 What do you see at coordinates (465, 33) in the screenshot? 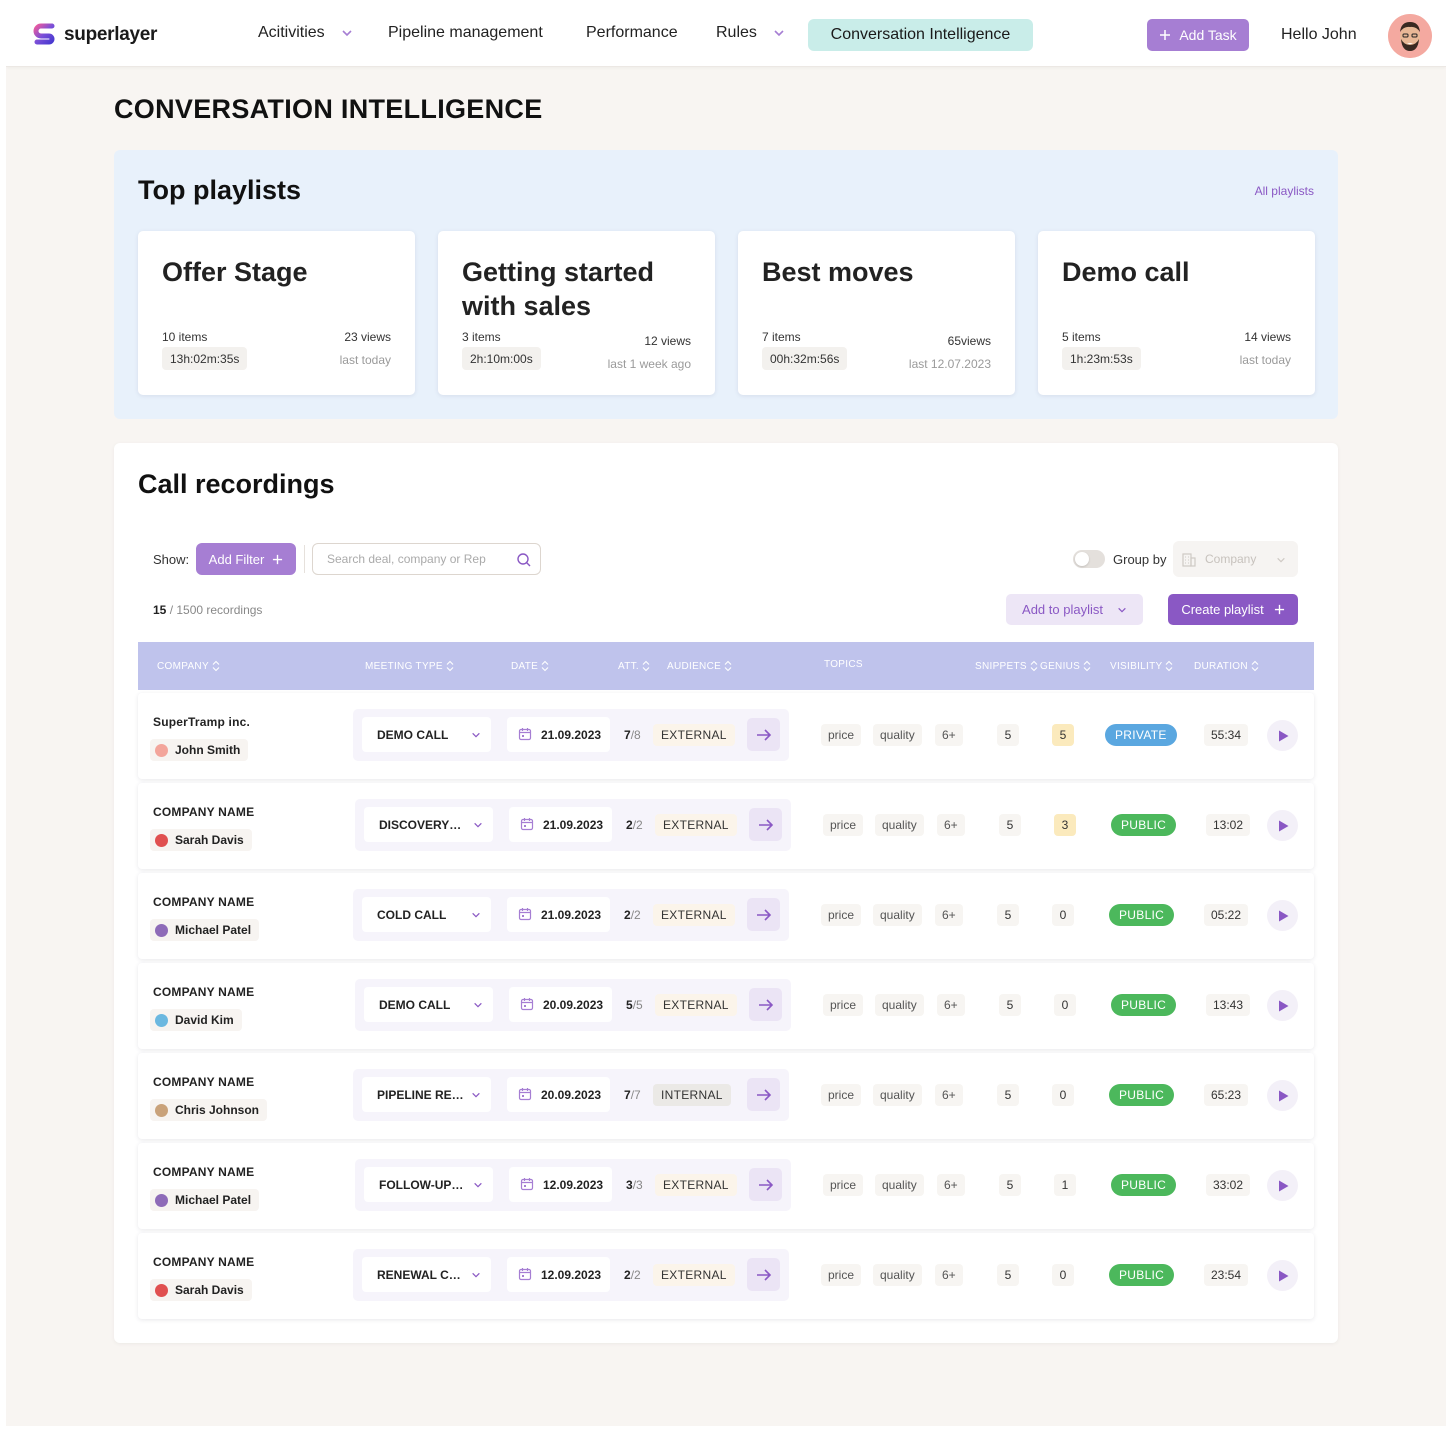
I see `nav-pipeline-management: Pipeline management` at bounding box center [465, 33].